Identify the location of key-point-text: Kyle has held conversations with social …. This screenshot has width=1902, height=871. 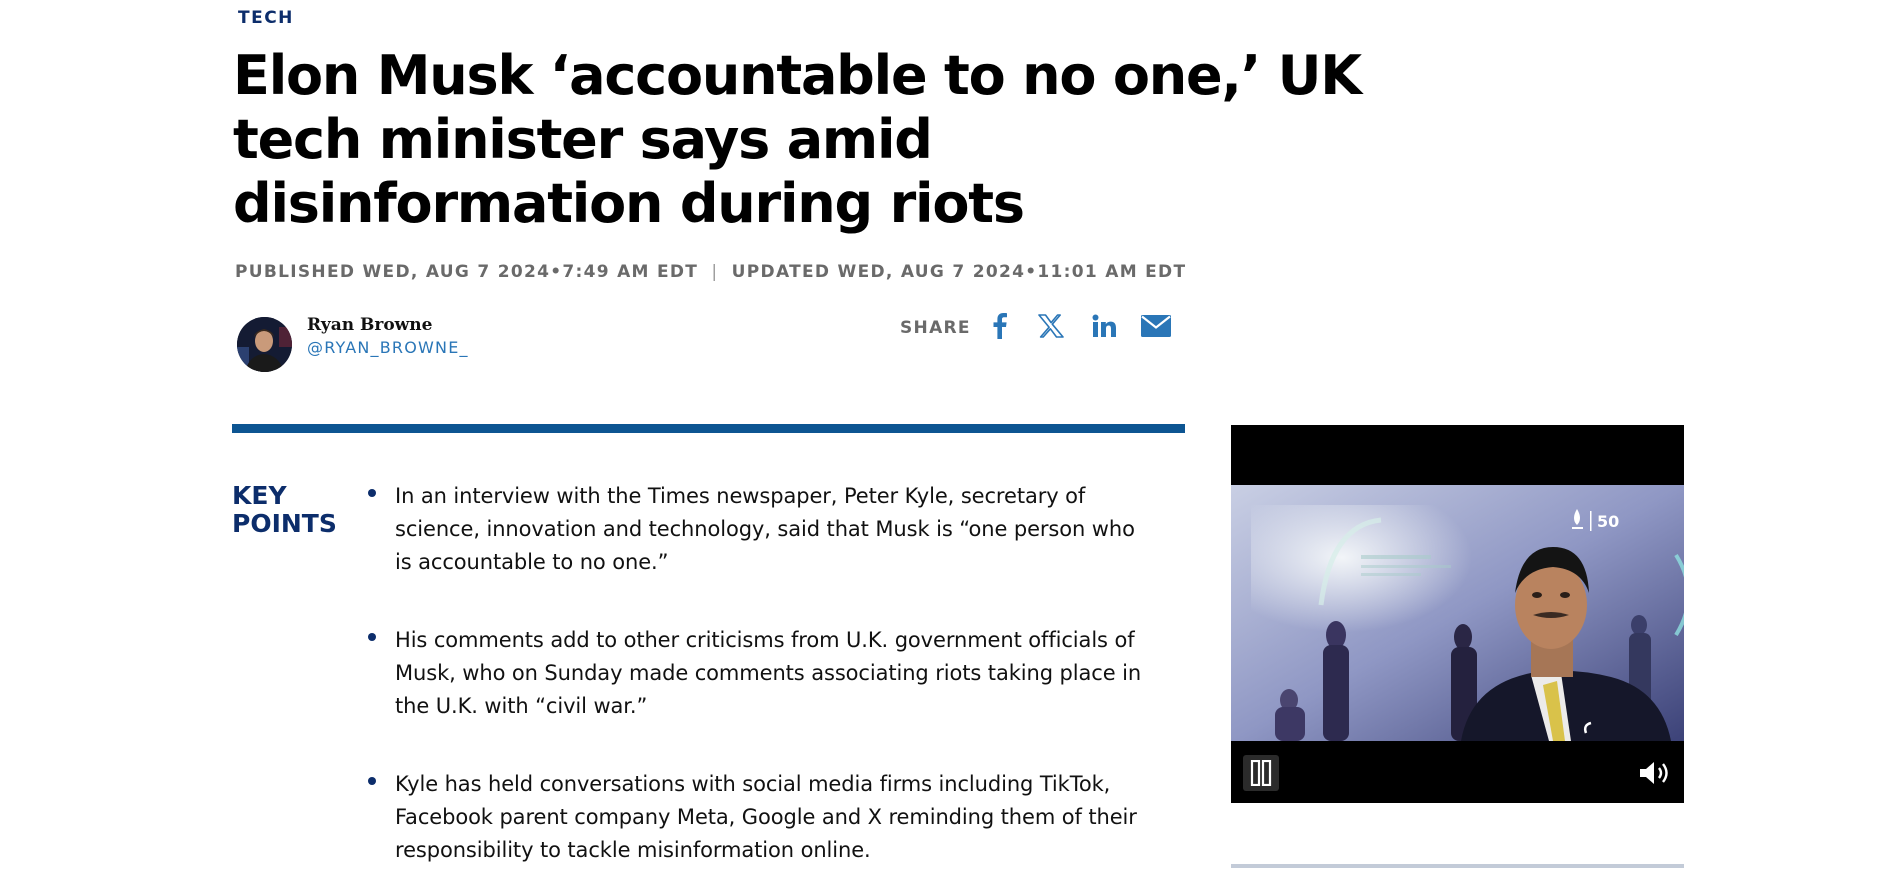
(766, 817).